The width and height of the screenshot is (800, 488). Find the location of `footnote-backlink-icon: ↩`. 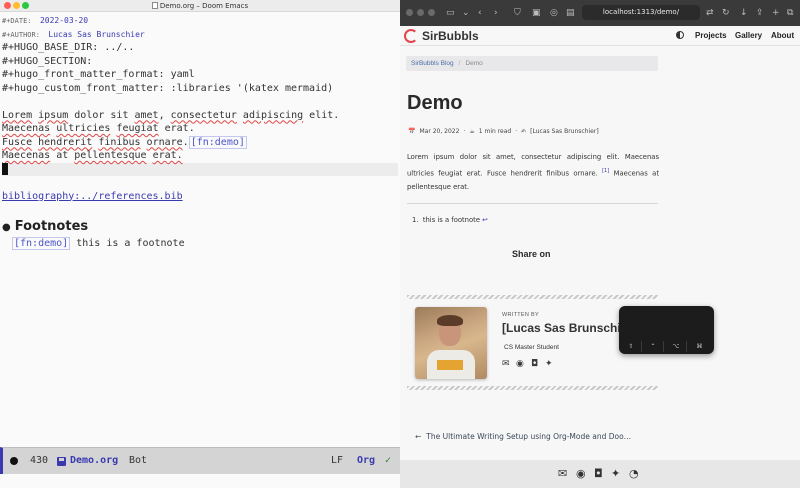

footnote-backlink-icon: ↩ is located at coordinates (485, 220).